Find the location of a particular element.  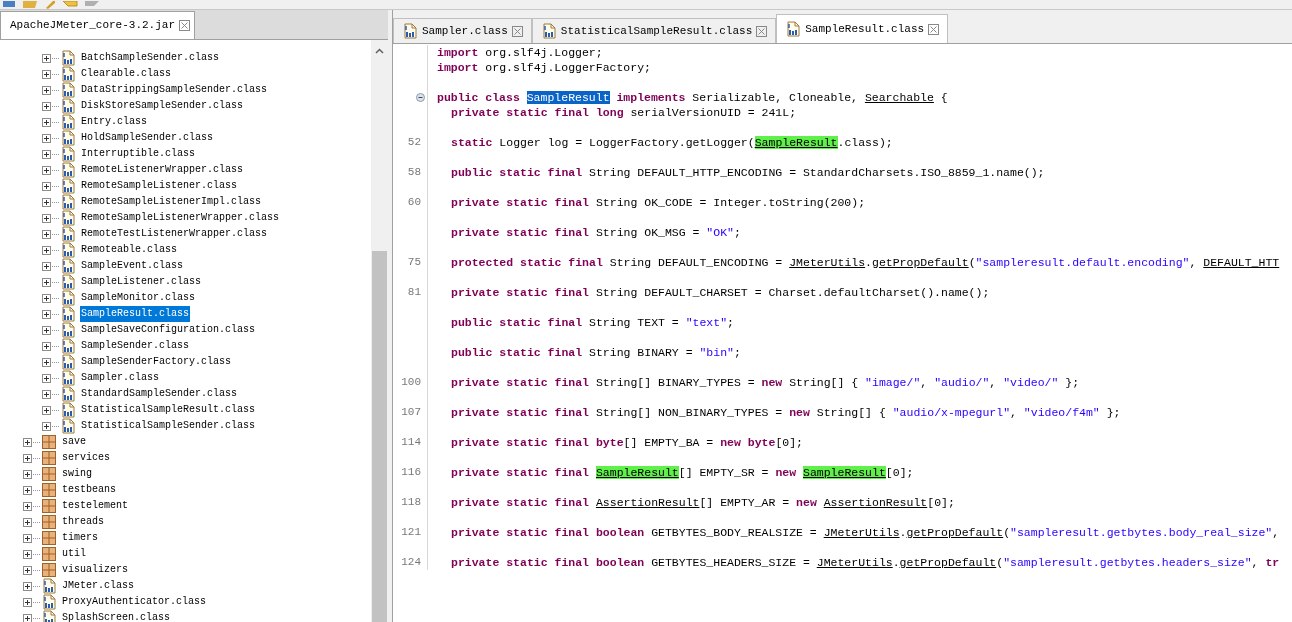

tree-item: SampleMonitor.class is located at coordinates (138, 298).